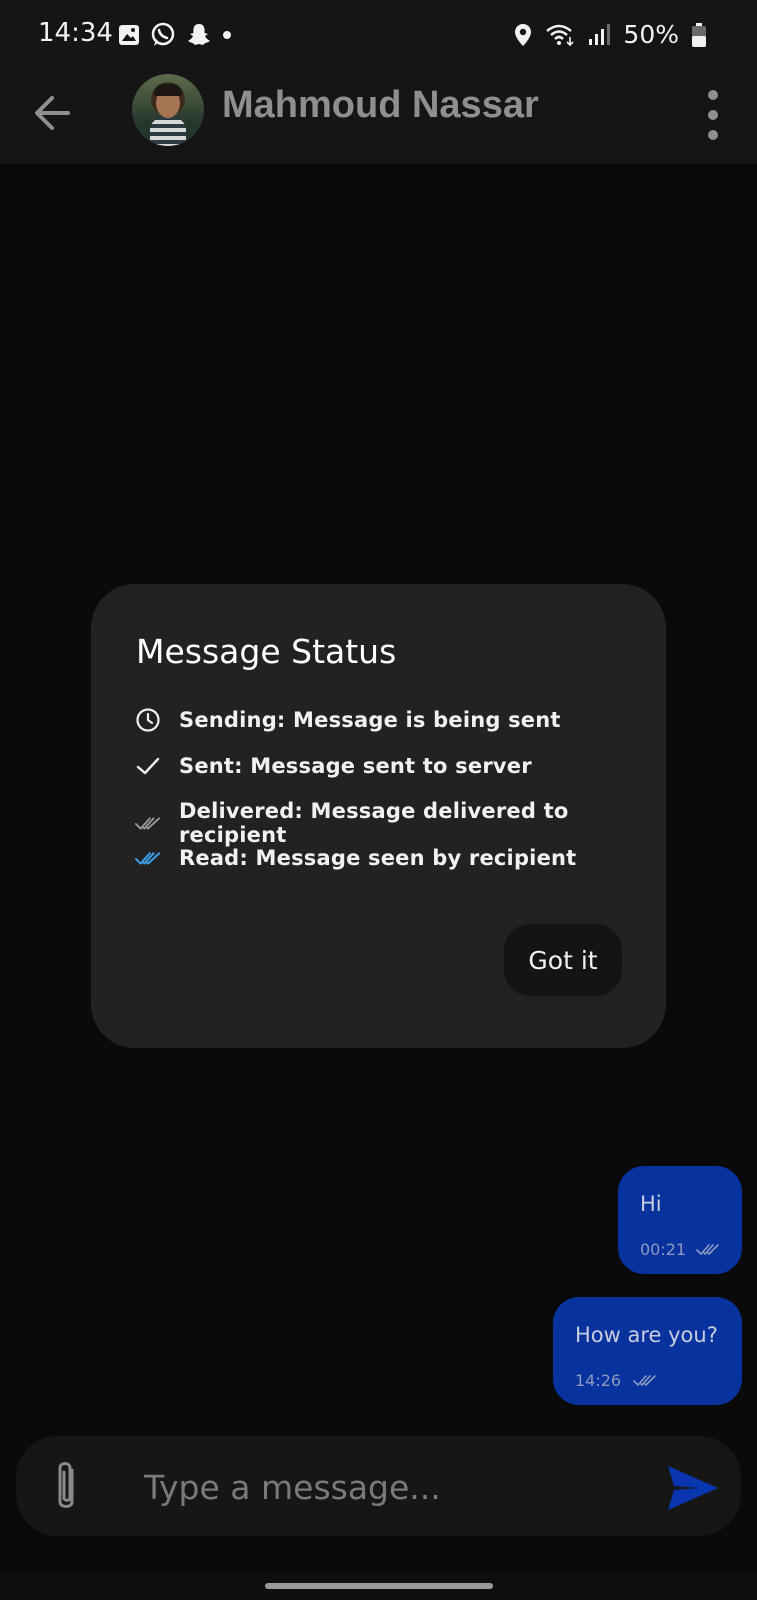 This screenshot has height=1600, width=757. I want to click on message-time: 14:26, so click(598, 1380).